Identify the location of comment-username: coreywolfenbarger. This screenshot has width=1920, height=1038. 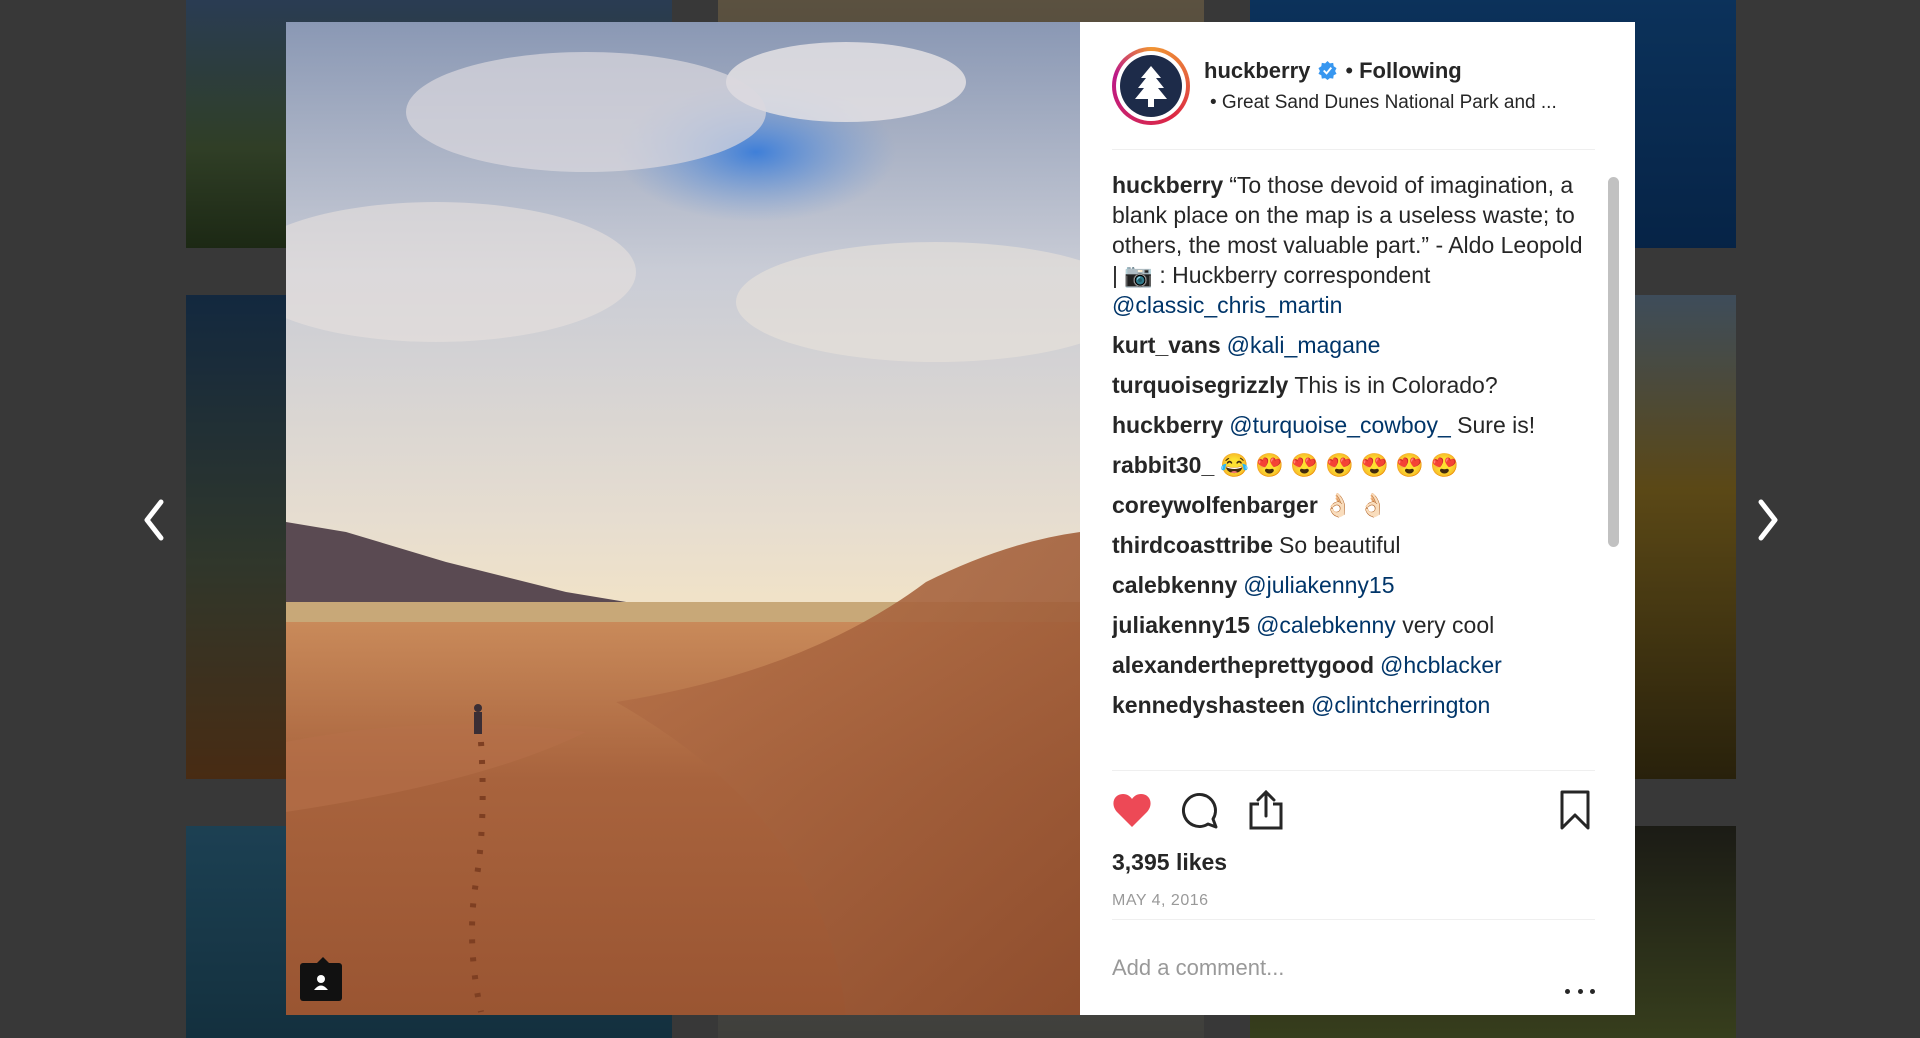
(1215, 505).